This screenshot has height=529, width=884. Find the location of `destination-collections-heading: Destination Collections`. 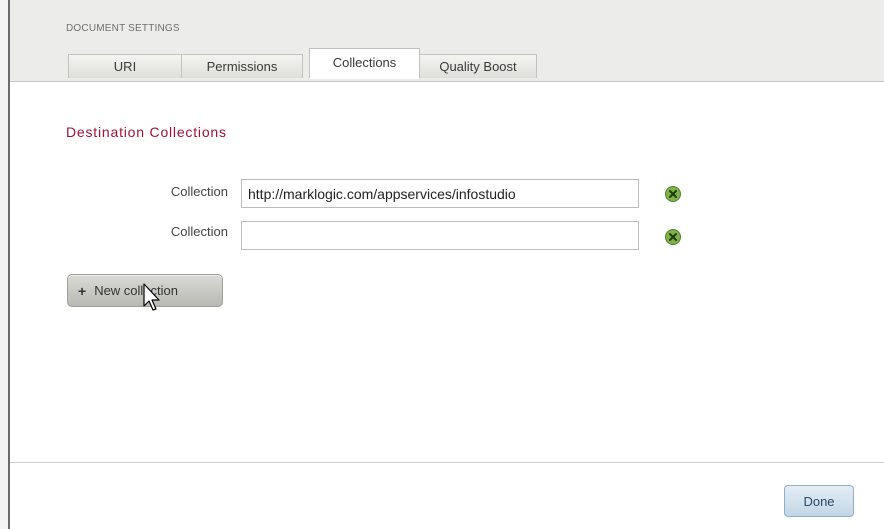

destination-collections-heading: Destination Collections is located at coordinates (146, 132).